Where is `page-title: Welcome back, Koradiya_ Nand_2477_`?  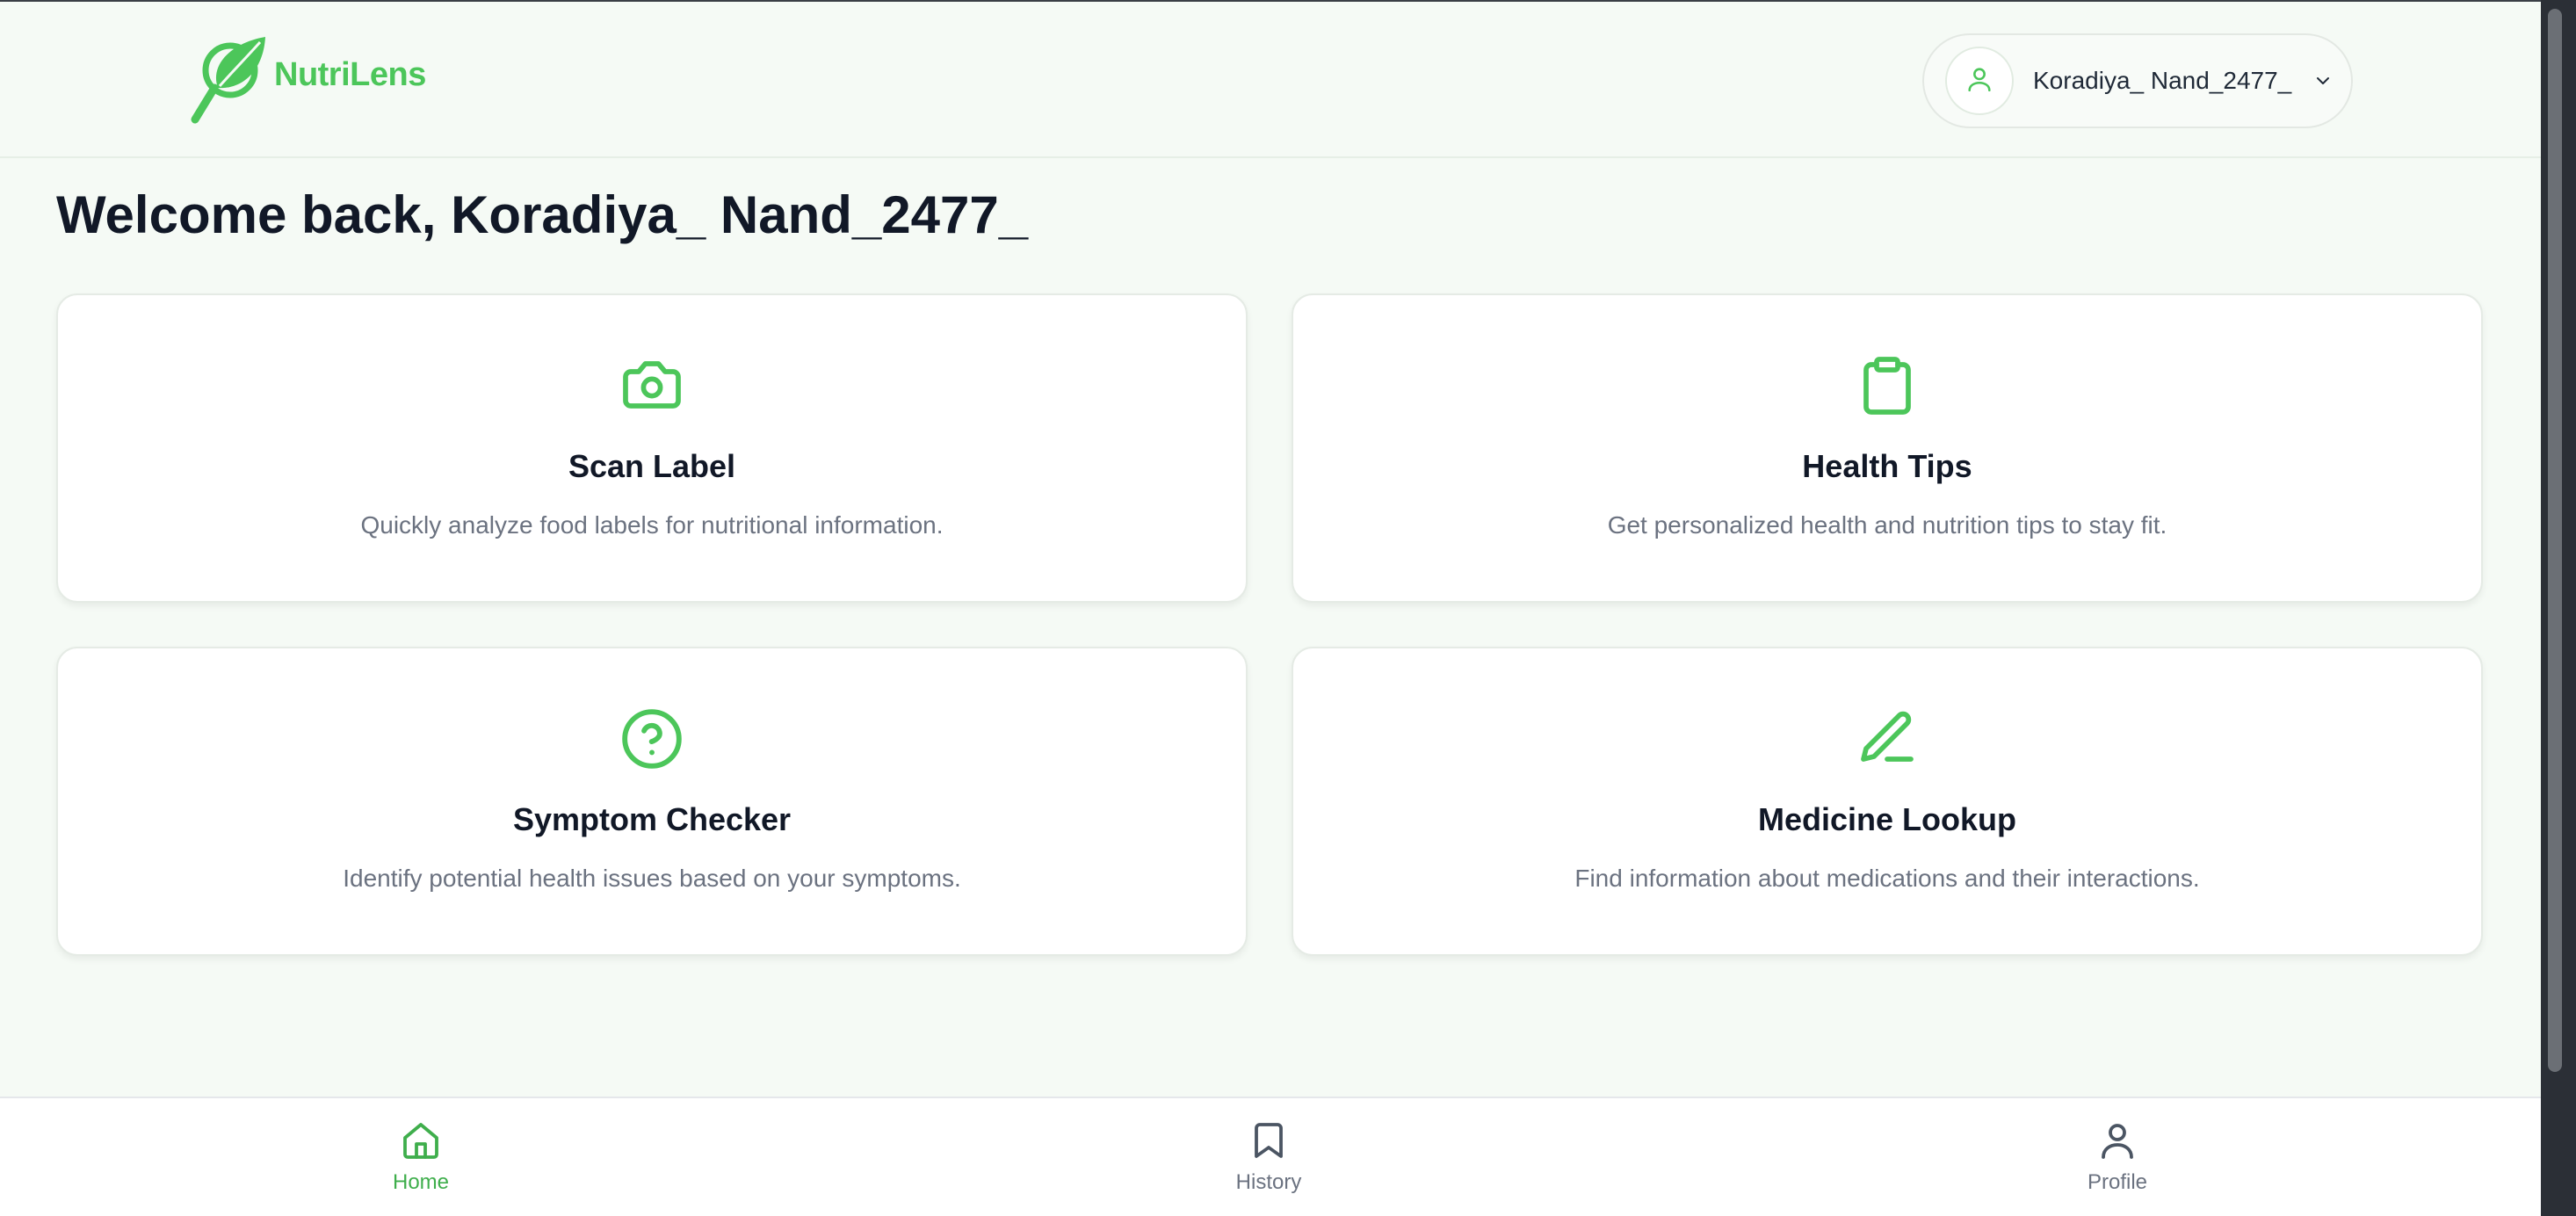
page-title: Welcome back, Koradiya_ Nand_2477_ is located at coordinates (542, 214).